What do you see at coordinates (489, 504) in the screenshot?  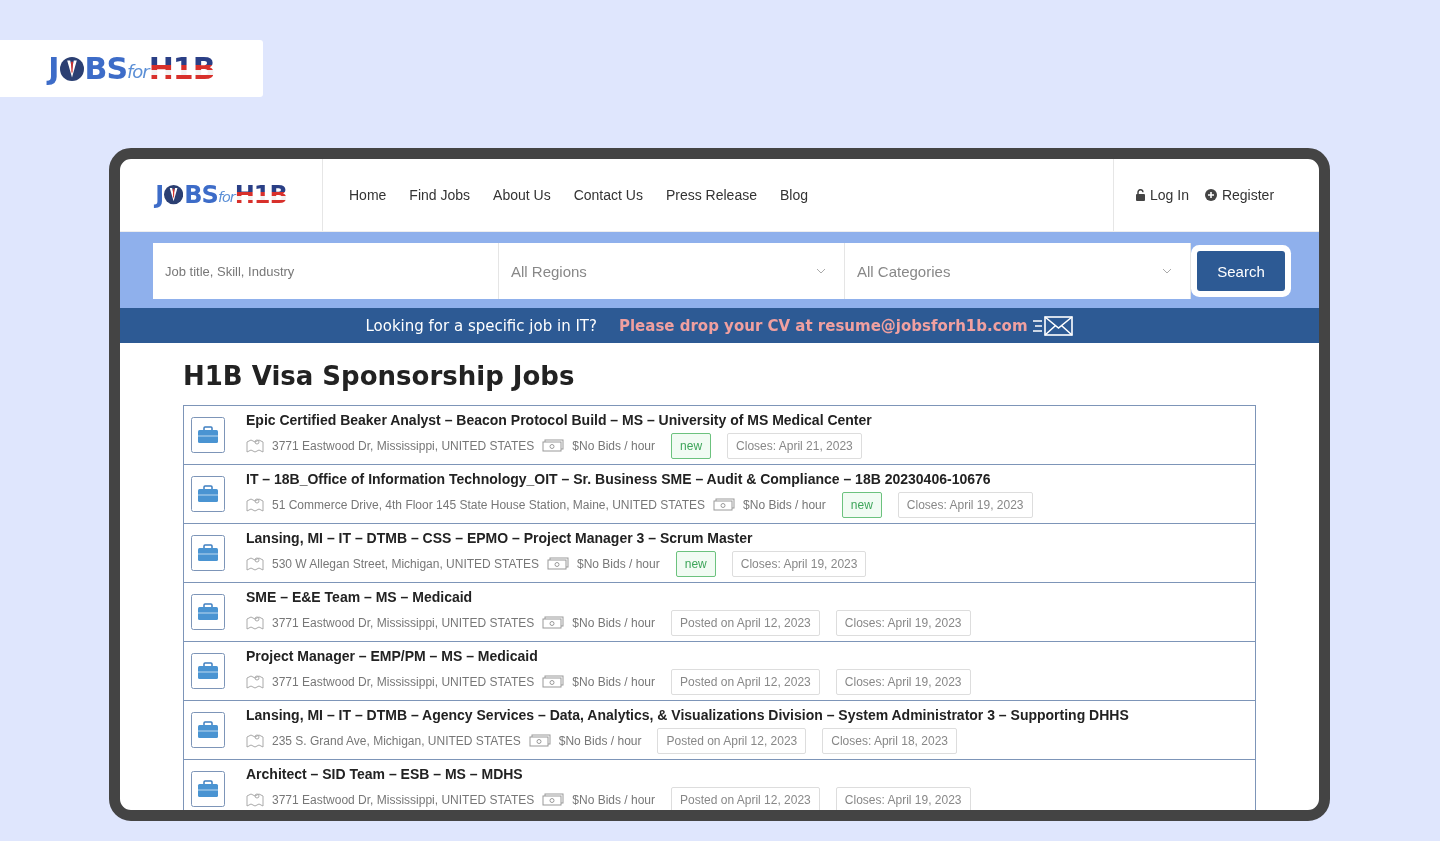 I see `job-address: 51 Commerce Drive, 4th Floor 145 State House Station, Maine, UNITED STATES` at bounding box center [489, 504].